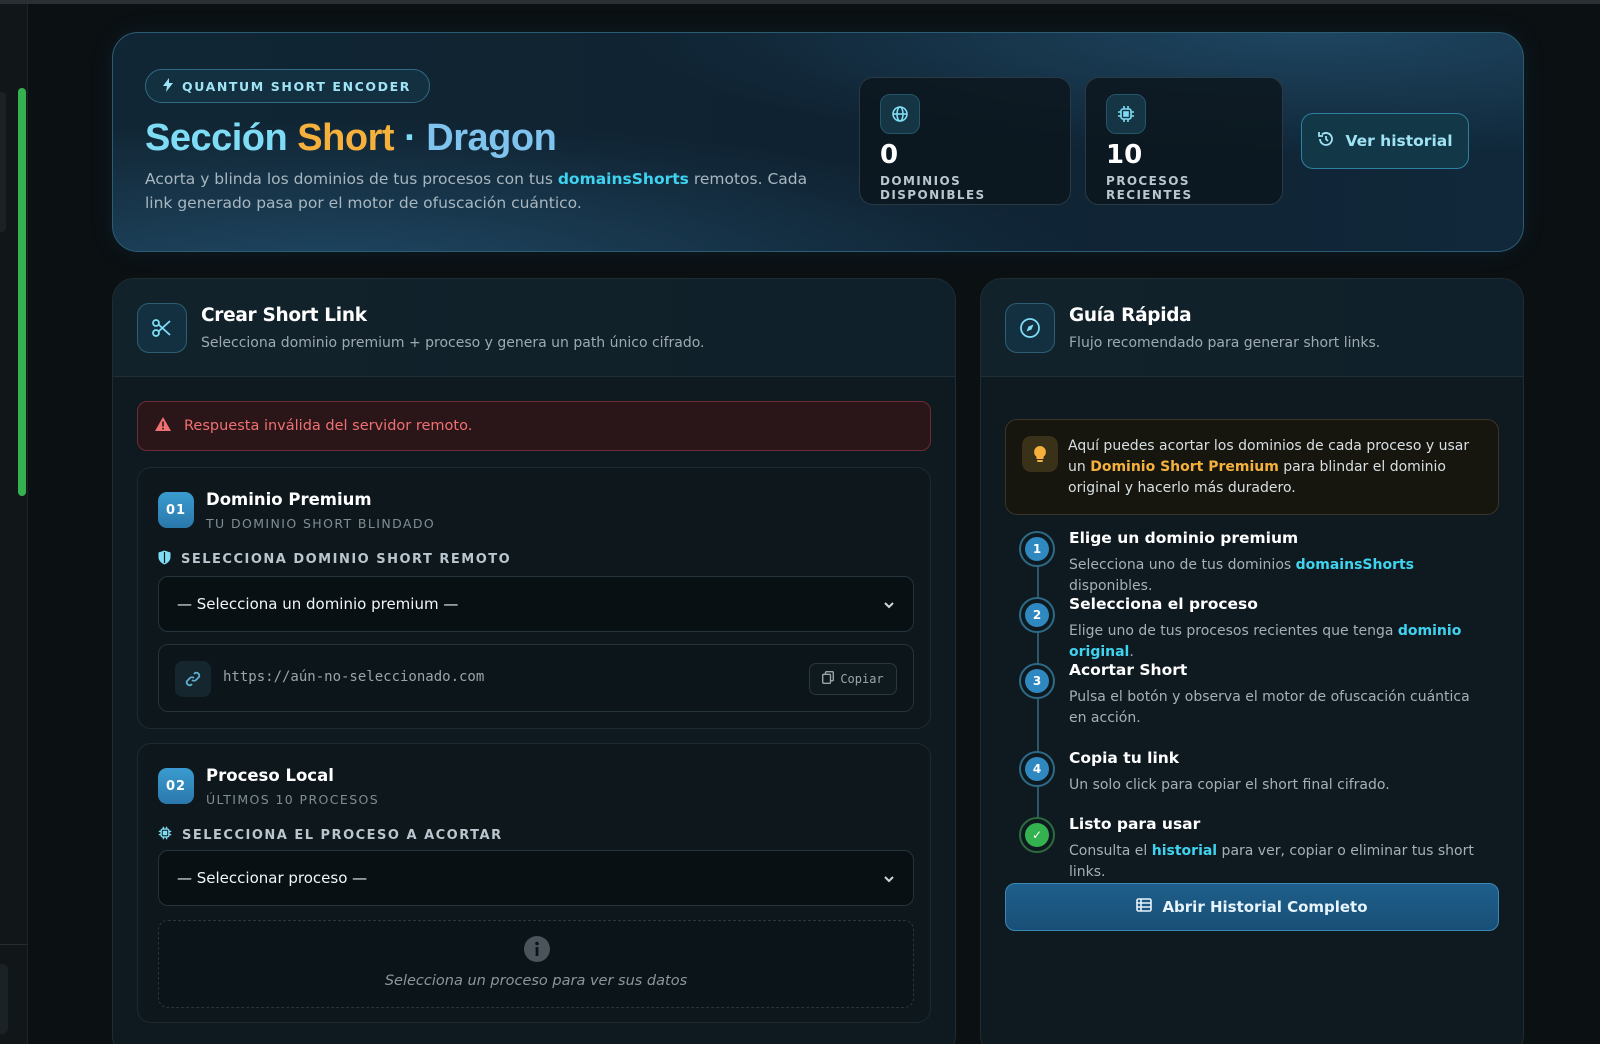 This screenshot has width=1600, height=1044. I want to click on timeline-step-title: Listo para usar, so click(1135, 824).